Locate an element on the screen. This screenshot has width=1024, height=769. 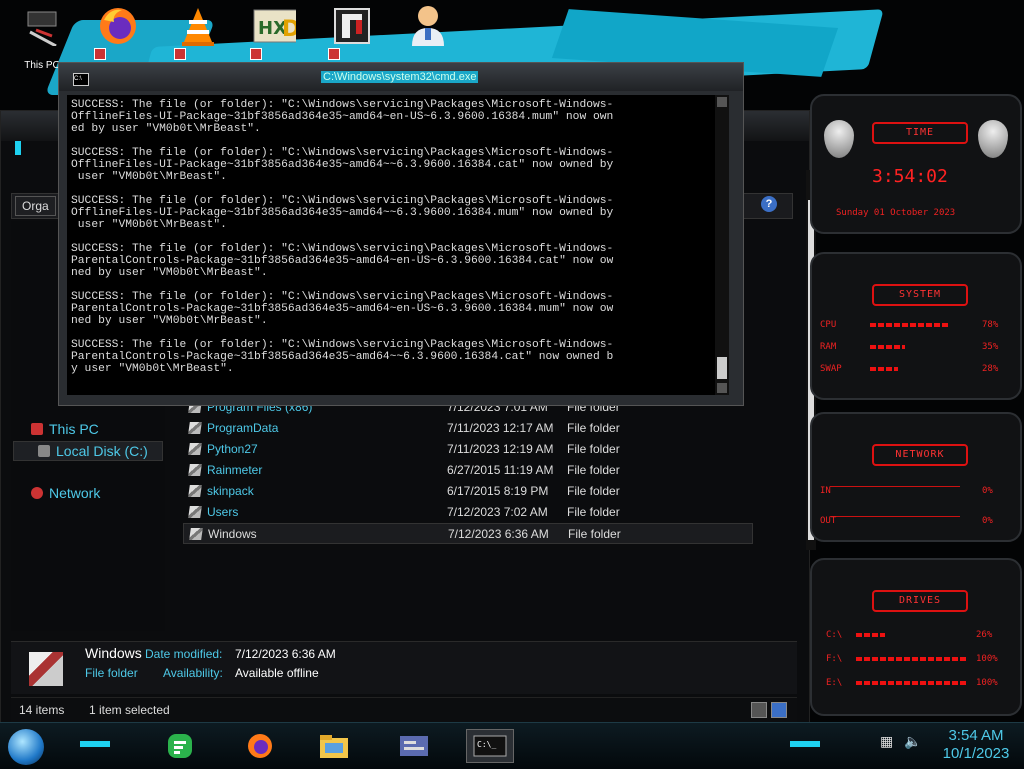
file-row: Users 7/12/2023 7:02 AM File folder is located at coordinates (468, 512).